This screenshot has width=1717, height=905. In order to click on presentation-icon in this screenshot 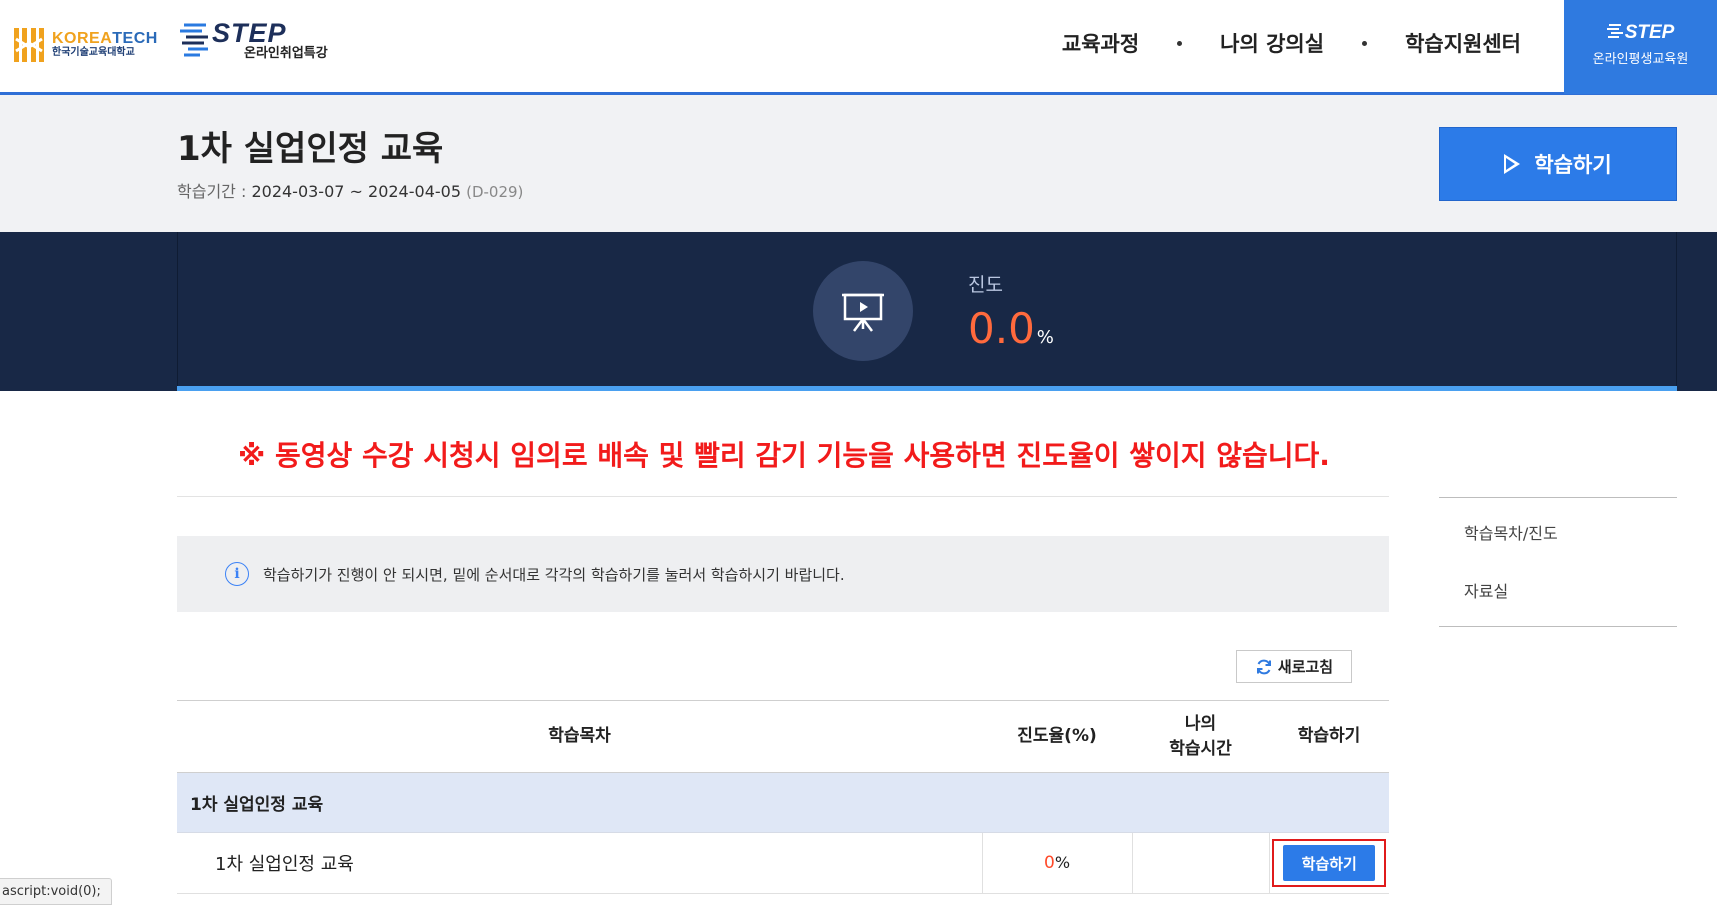, I will do `click(863, 311)`.